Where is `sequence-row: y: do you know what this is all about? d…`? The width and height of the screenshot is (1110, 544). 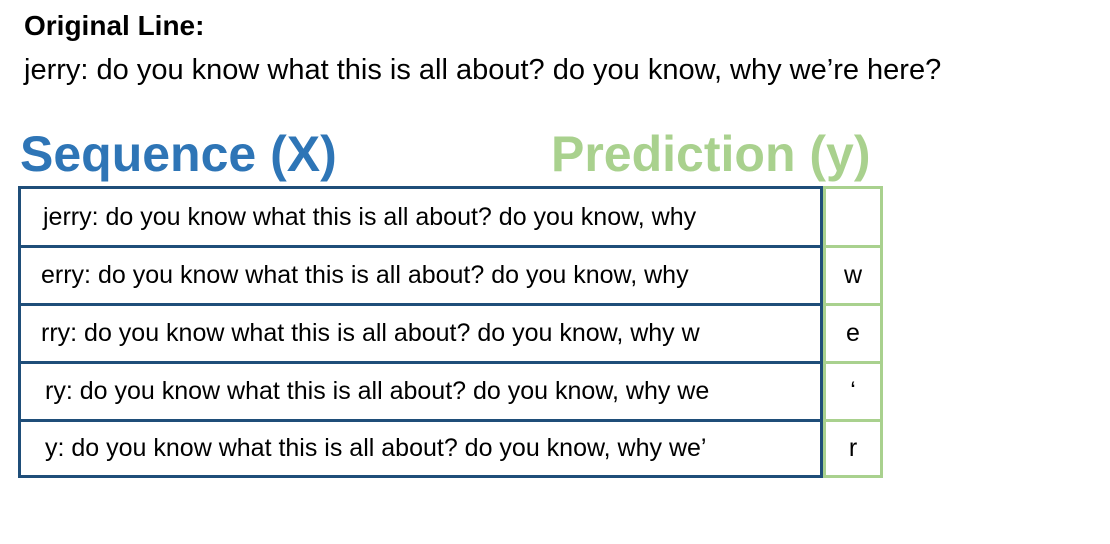
sequence-row: y: do you know what this is all about? d… is located at coordinates (420, 447).